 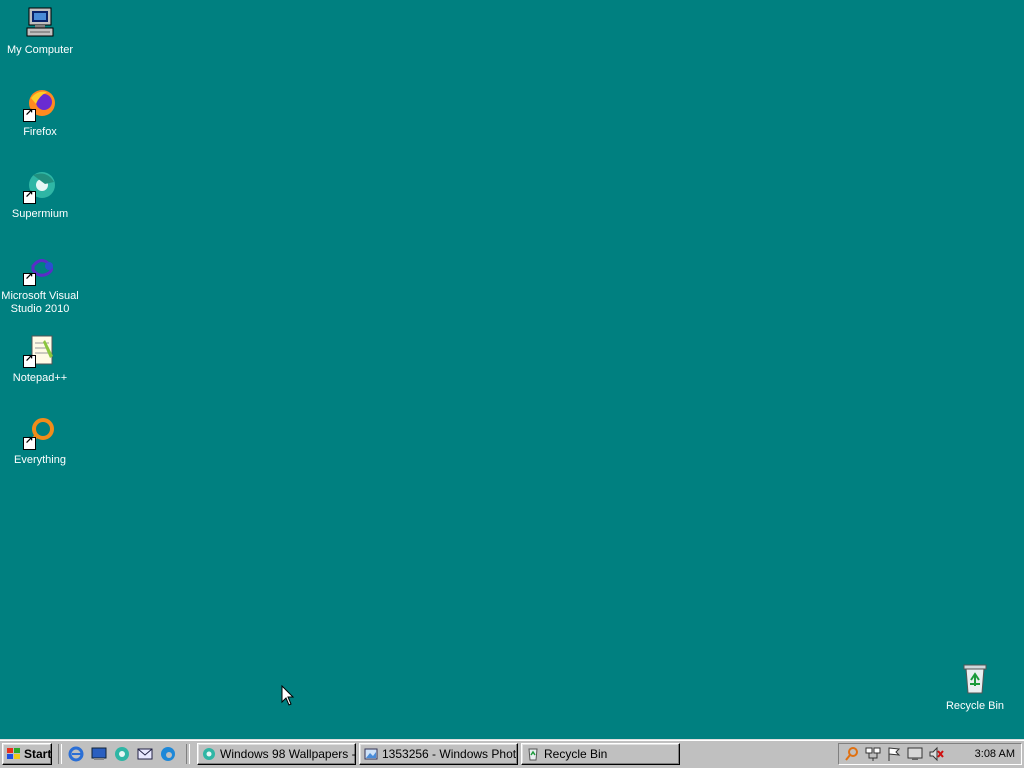 I want to click on quick-launch-outlook-express, so click(x=145, y=754).